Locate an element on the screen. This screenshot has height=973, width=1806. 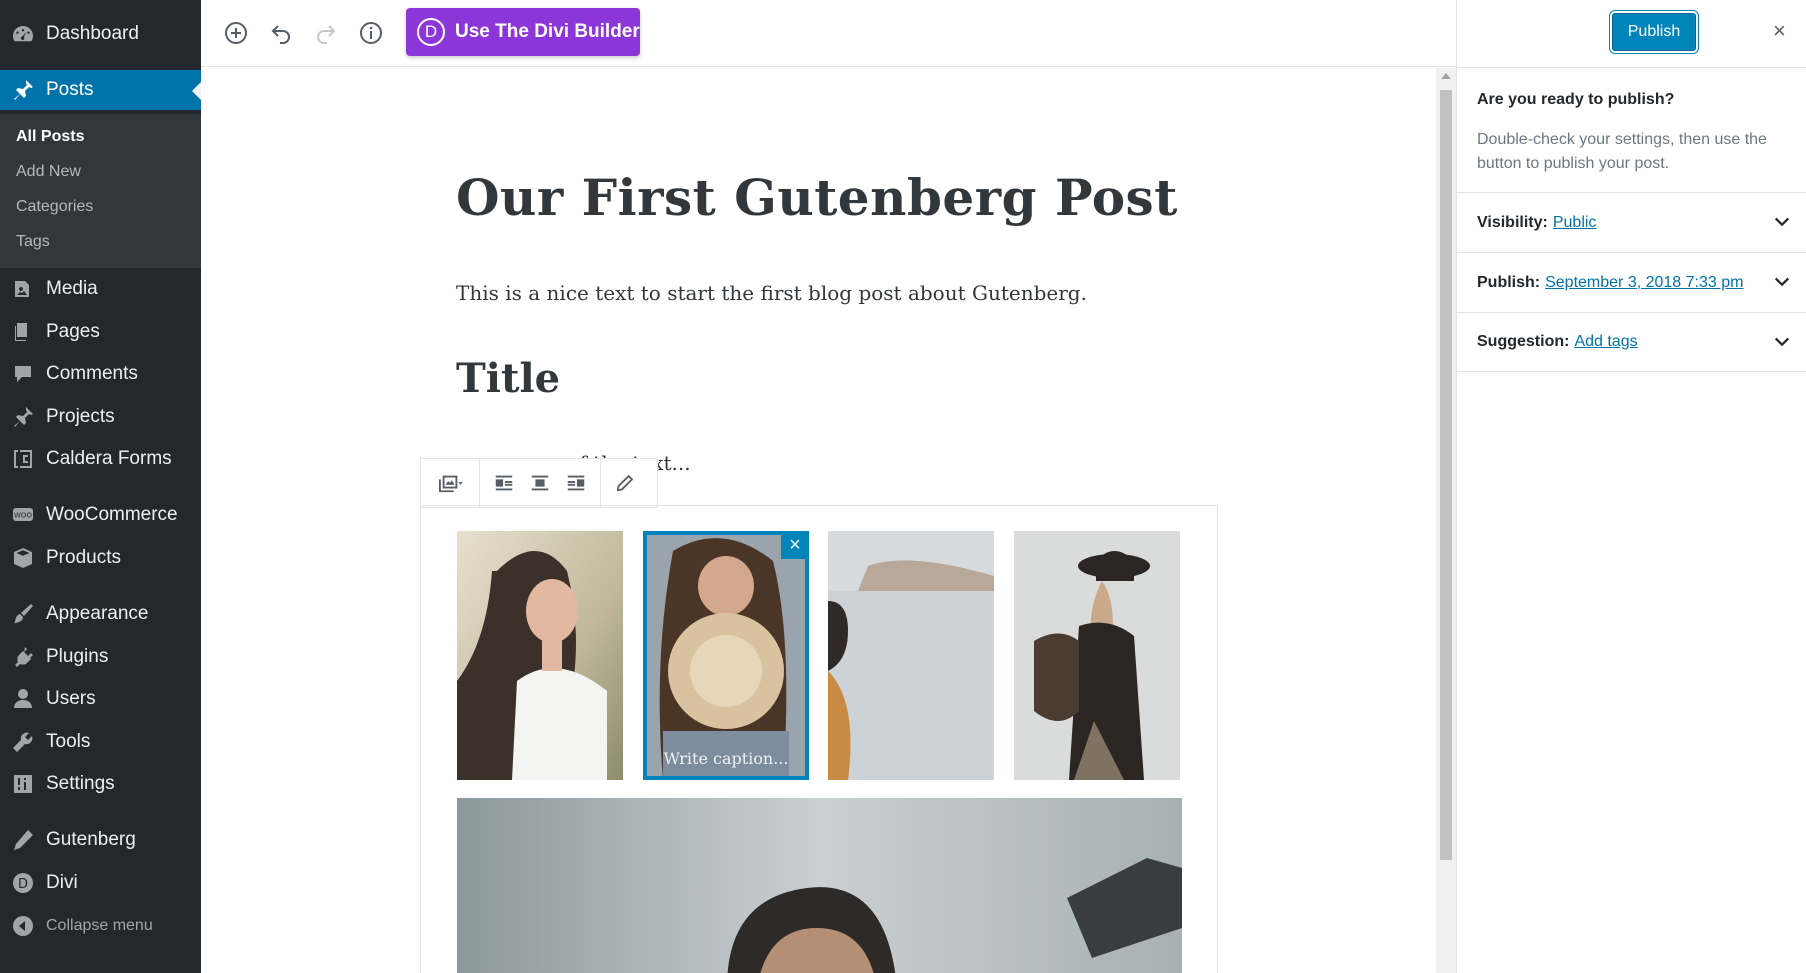
scrollbar-thumb is located at coordinates (1446, 475).